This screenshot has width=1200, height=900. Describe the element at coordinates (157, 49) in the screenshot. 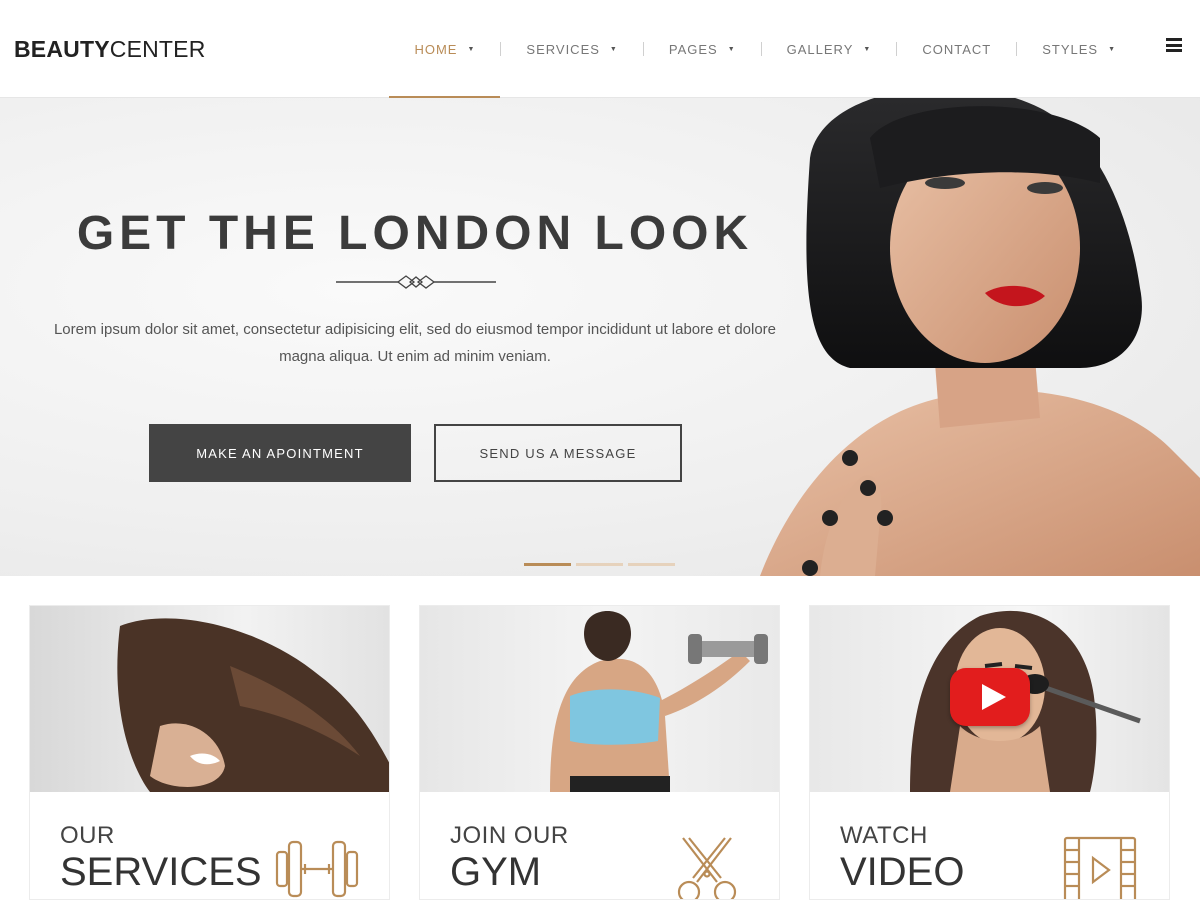

I see `logo-light-text: CENTER` at that location.